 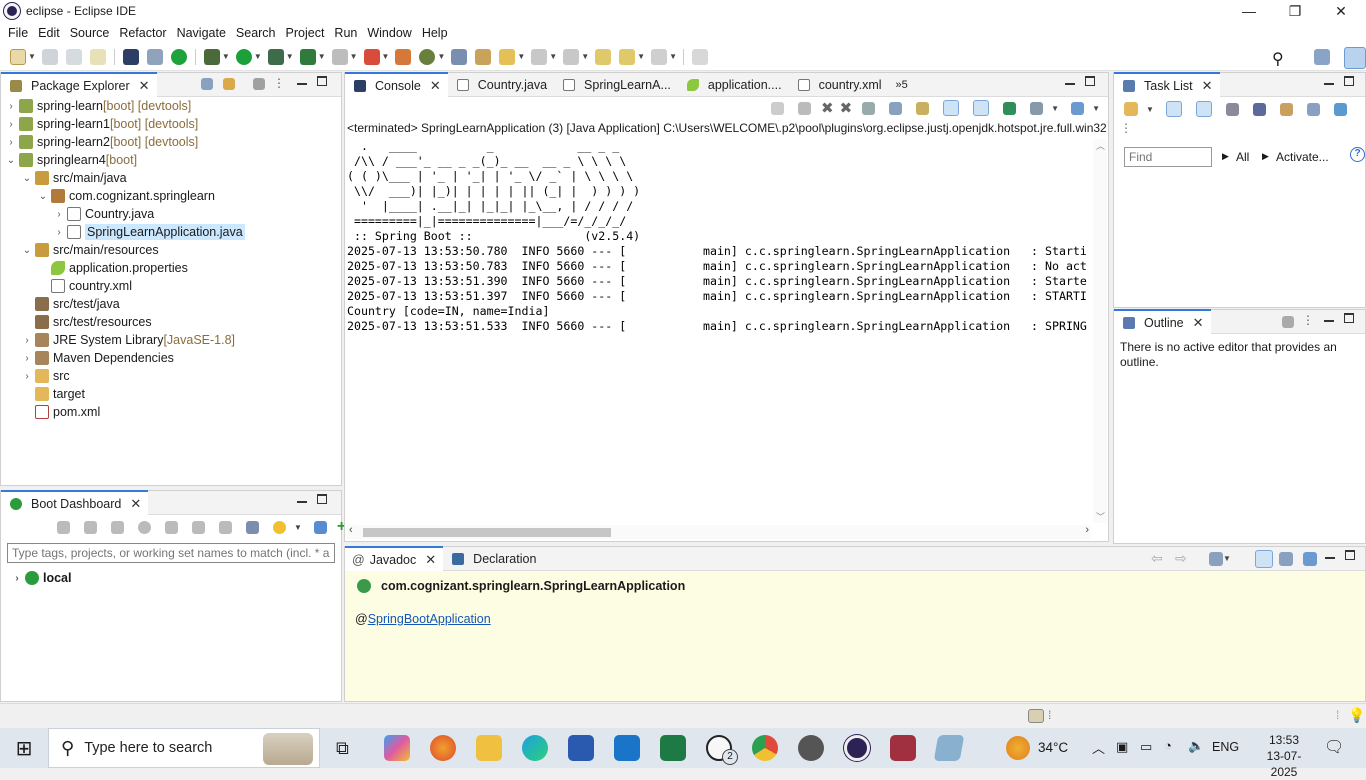 I want to click on minimize-button: —, so click(x=1249, y=11).